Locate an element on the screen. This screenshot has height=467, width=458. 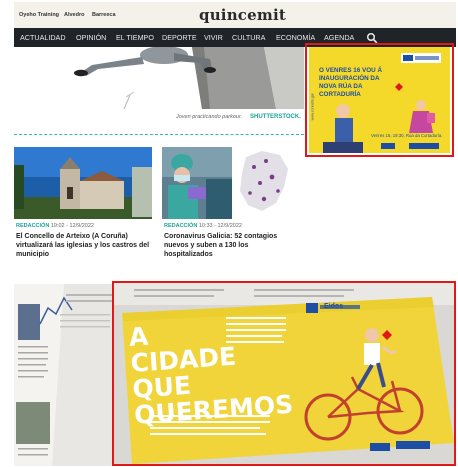
article-2-meta: REDACCIÓN 10:33 - 12/9/2022 is located at coordinates (203, 226).